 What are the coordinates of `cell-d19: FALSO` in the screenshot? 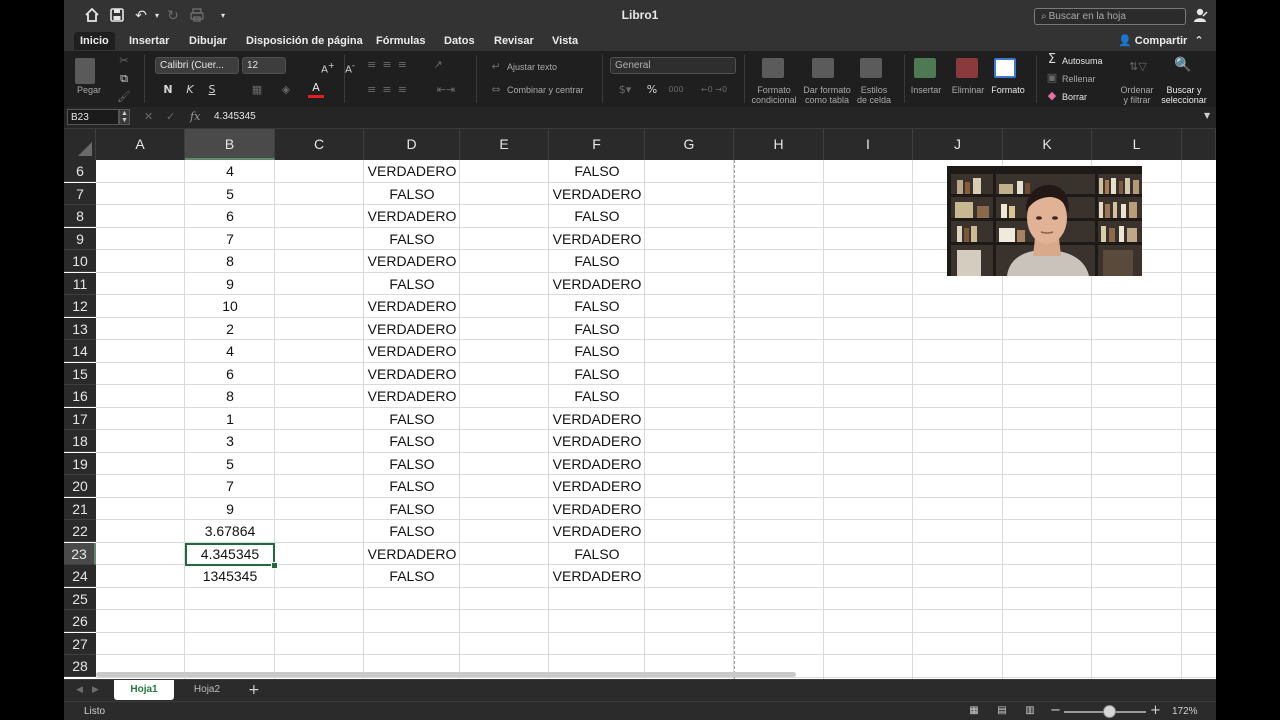 It's located at (412, 464).